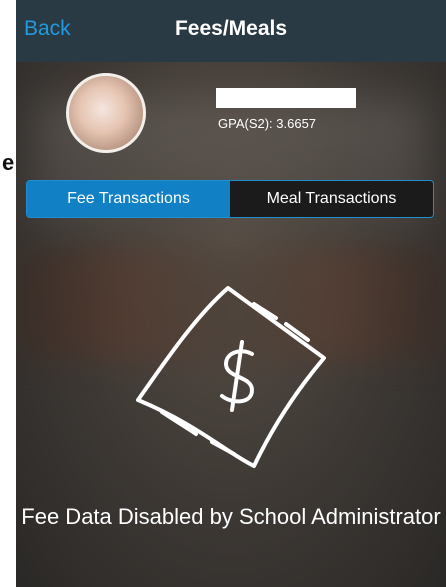  What do you see at coordinates (231, 28) in the screenshot?
I see `page-title: Fees/Meals` at bounding box center [231, 28].